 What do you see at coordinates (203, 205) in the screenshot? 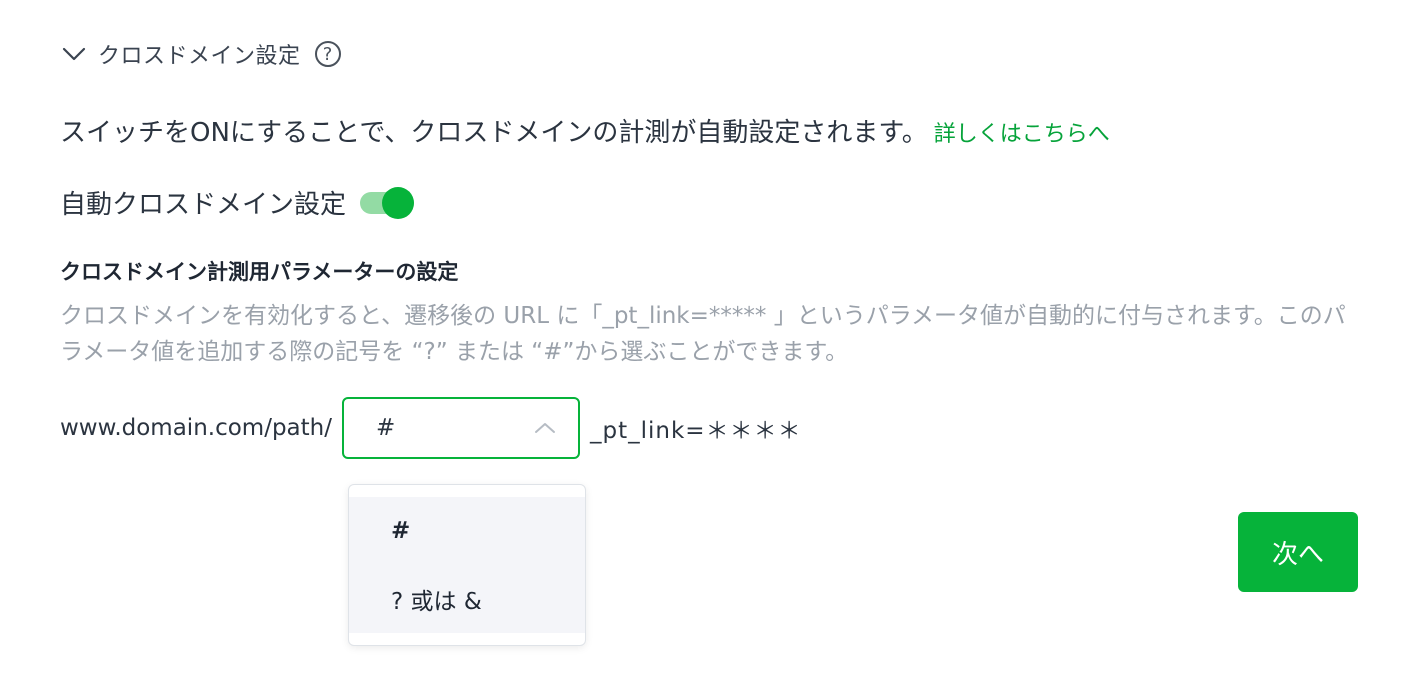
I see `auto-cross-domain-label: 自動クロスドメイン設定` at bounding box center [203, 205].